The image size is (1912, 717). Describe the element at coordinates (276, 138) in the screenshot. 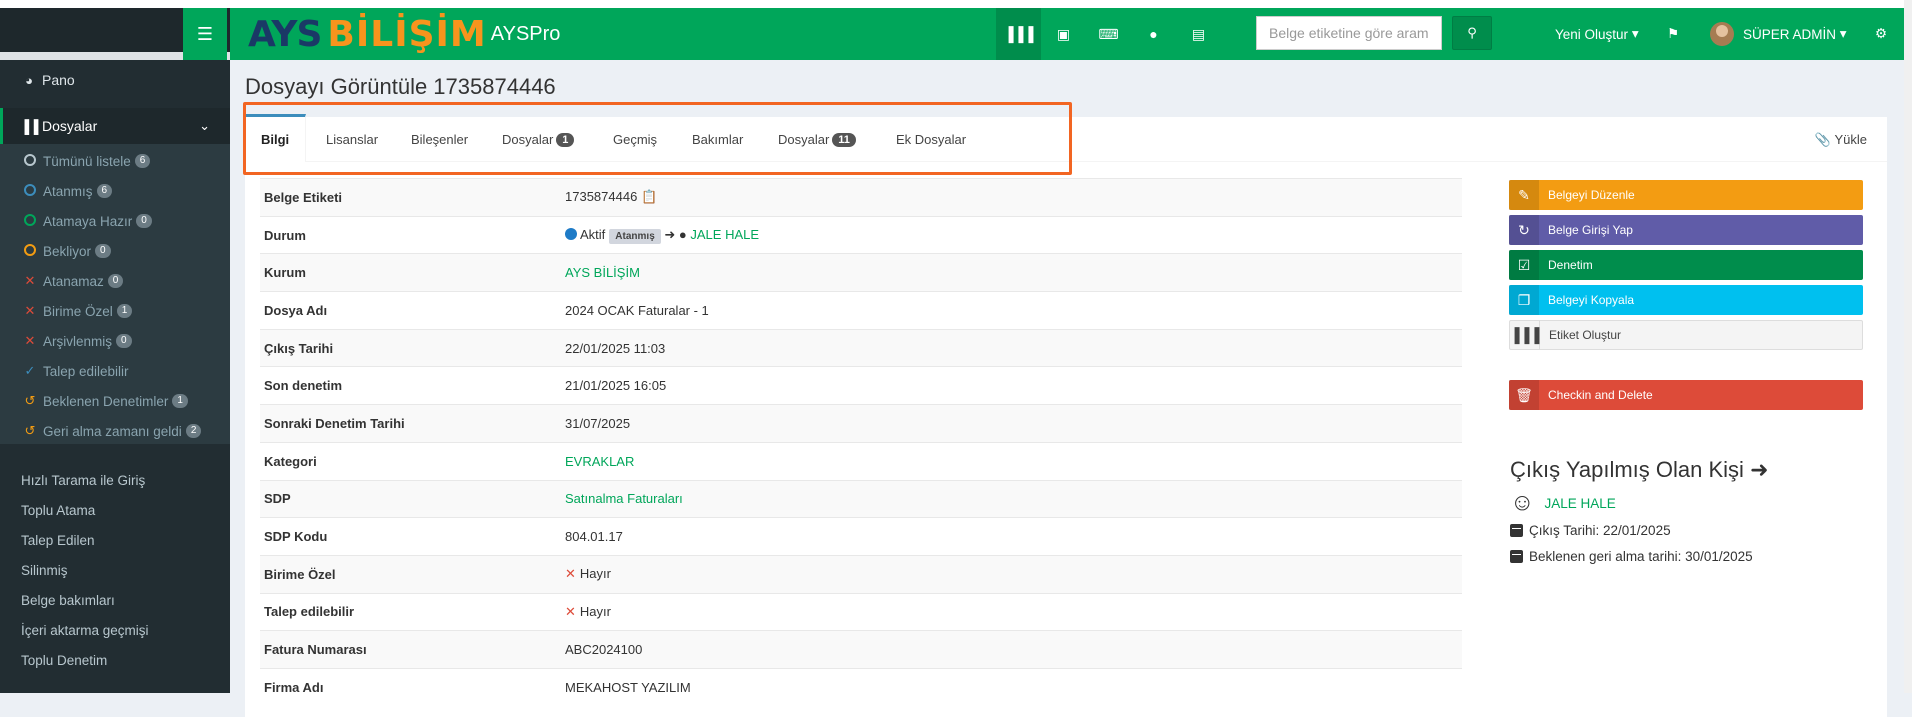

I see `tab-bilgi: Bilgi` at that location.